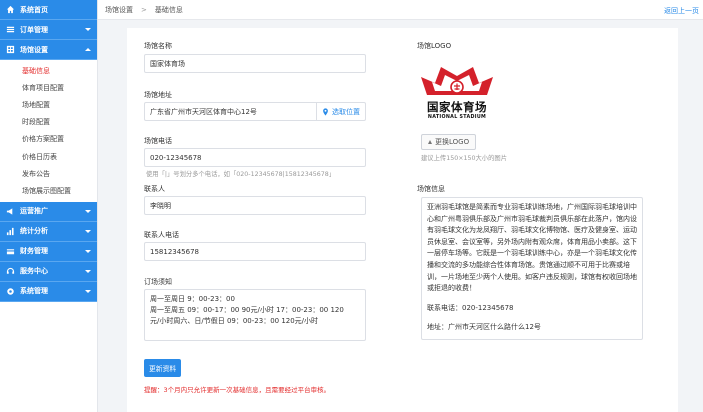 The height and width of the screenshot is (412, 703). I want to click on nav-section-system: 系统管理, so click(48, 291).